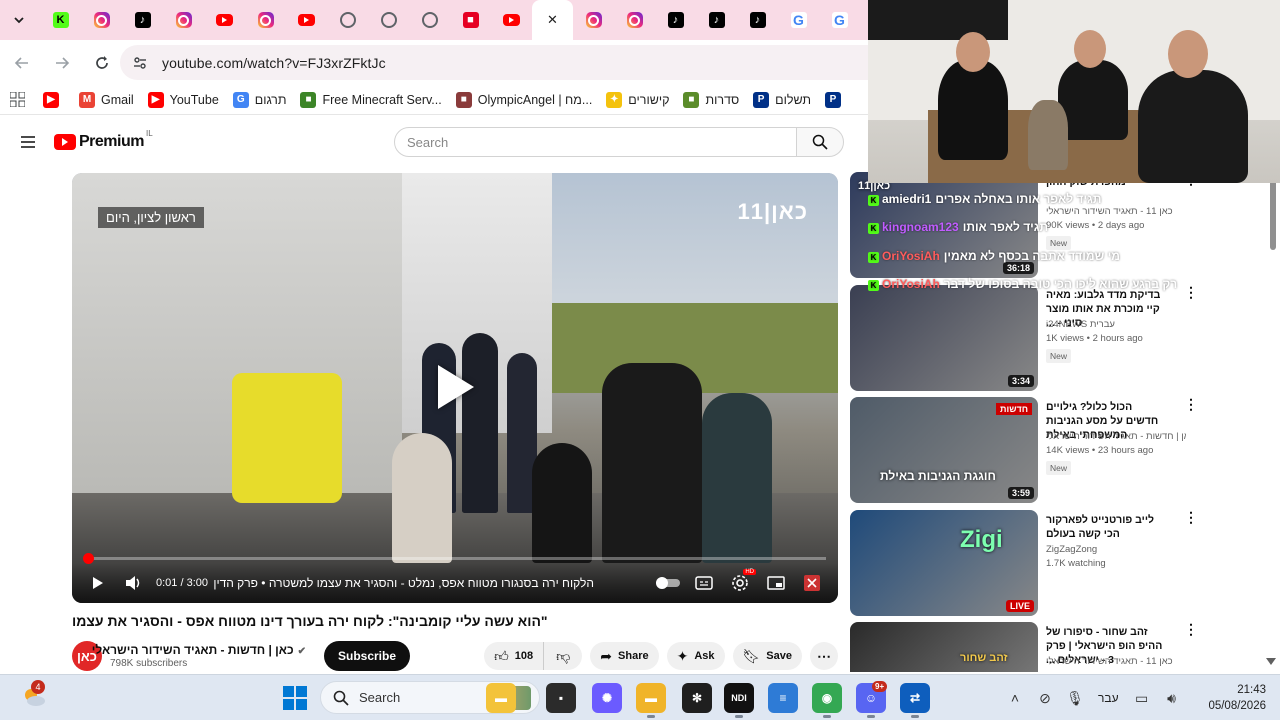  Describe the element at coordinates (633, 656) in the screenshot. I see `share-label: Share` at that location.